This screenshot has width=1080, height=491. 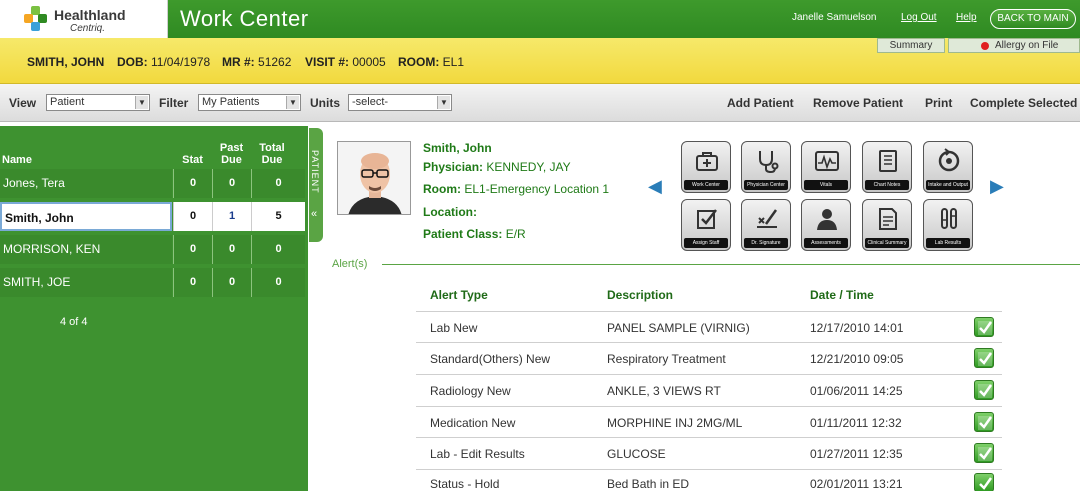 What do you see at coordinates (454, 328) in the screenshot?
I see `alert-type: Lab New` at bounding box center [454, 328].